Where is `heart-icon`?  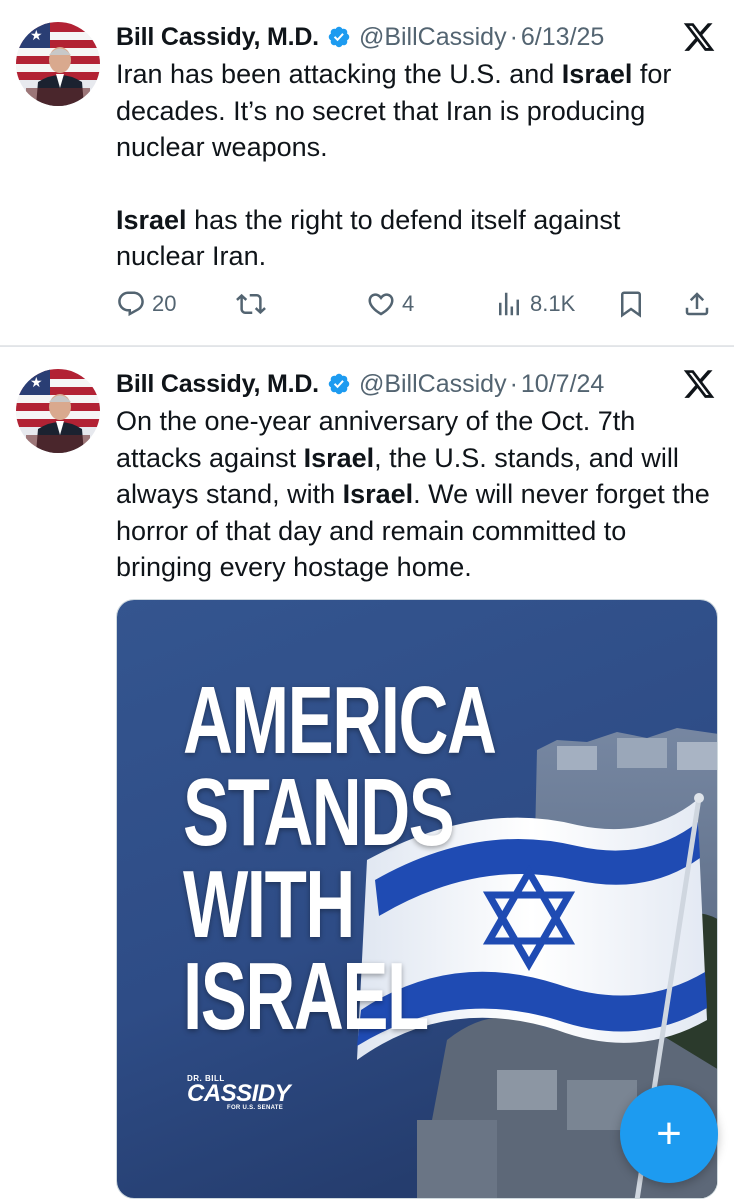
heart-icon is located at coordinates (381, 304).